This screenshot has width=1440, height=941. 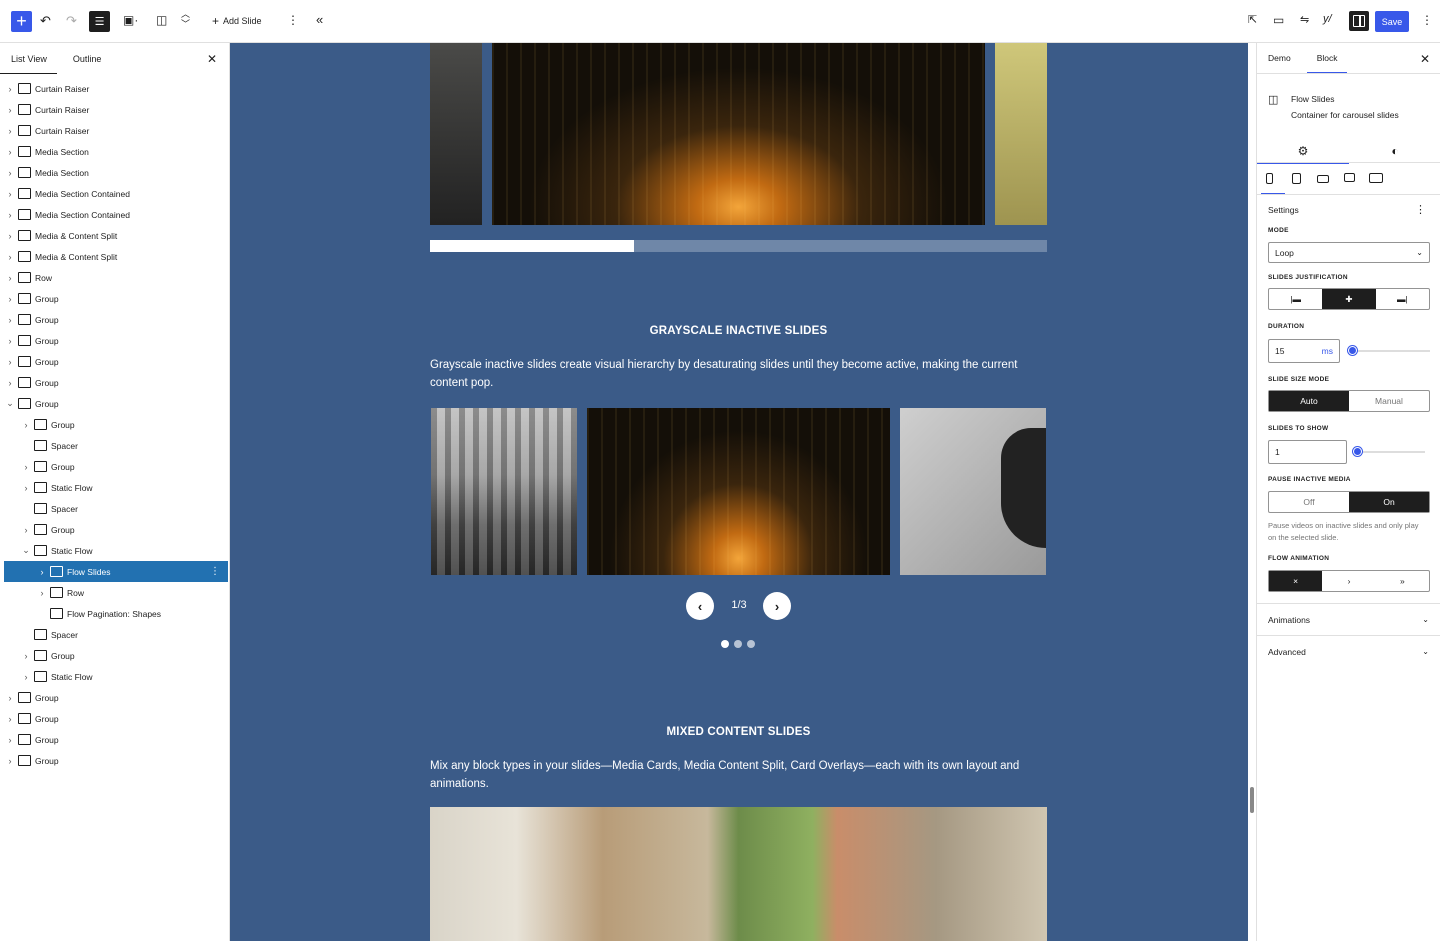 What do you see at coordinates (1252, 800) in the screenshot?
I see `canvas-scrollbar` at bounding box center [1252, 800].